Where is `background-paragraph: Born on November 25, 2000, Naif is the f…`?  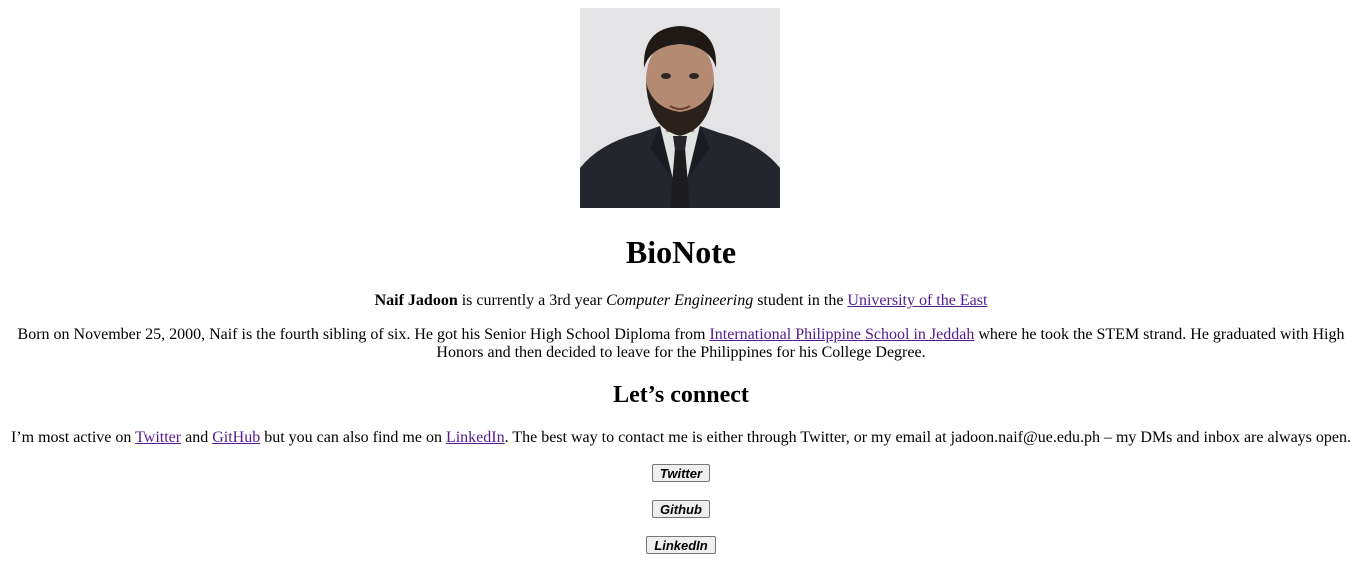 background-paragraph: Born on November 25, 2000, Naif is the f… is located at coordinates (681, 344).